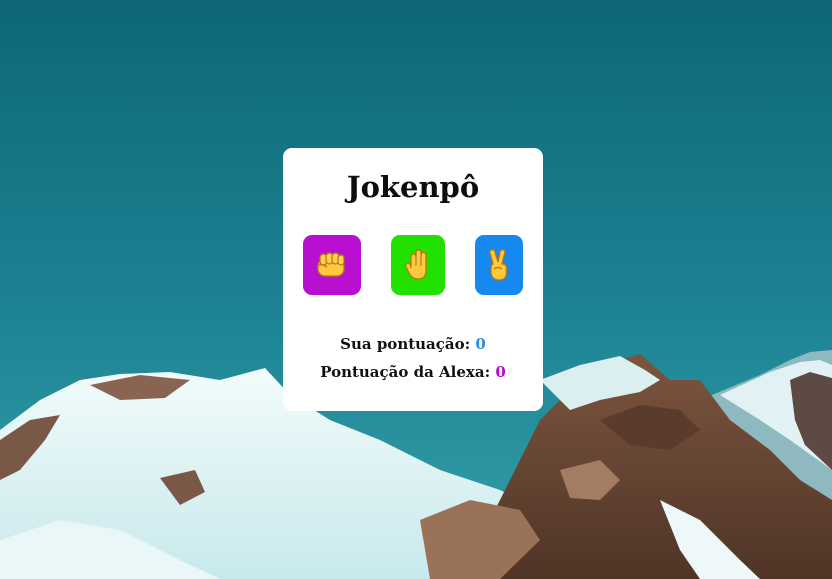 Image resolution: width=832 pixels, height=579 pixels. What do you see at coordinates (480, 344) in the screenshot?
I see `player-score-value: 0` at bounding box center [480, 344].